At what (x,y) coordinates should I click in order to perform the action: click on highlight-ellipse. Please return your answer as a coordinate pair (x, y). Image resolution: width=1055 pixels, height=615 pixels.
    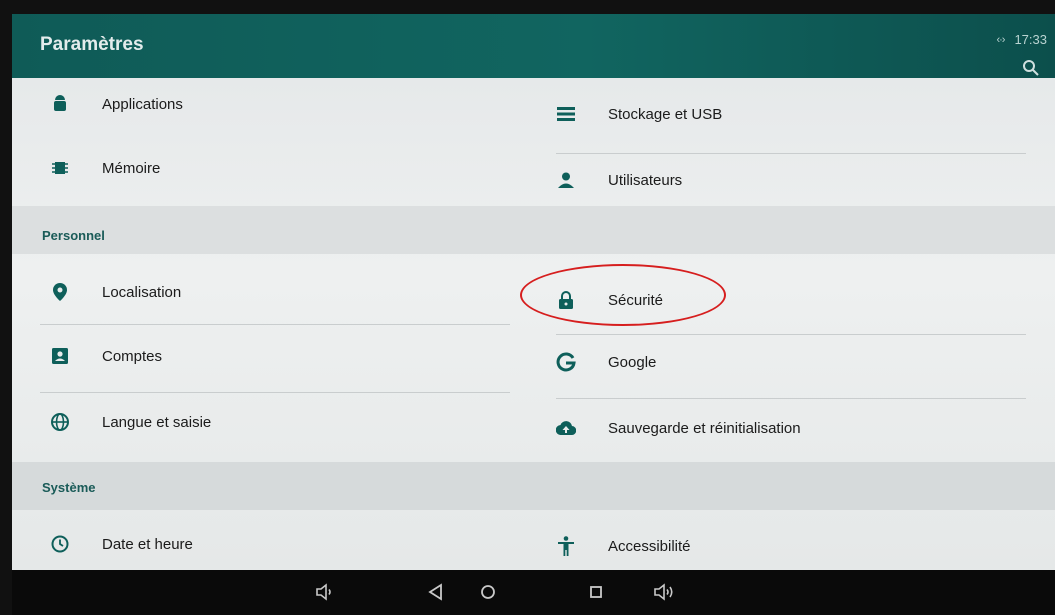
    Looking at the image, I should click on (623, 295).